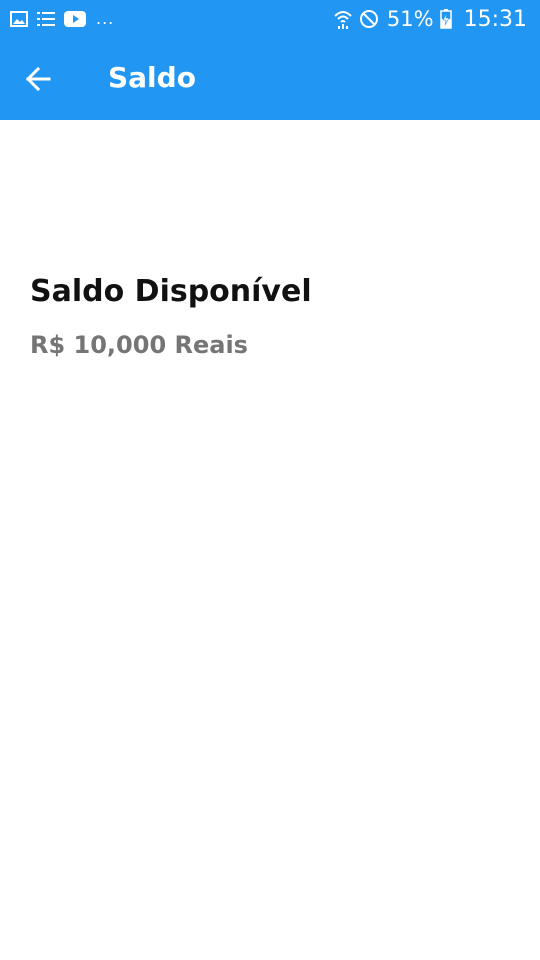 Image resolution: width=540 pixels, height=960 pixels. What do you see at coordinates (171, 291) in the screenshot?
I see `balance-heading: Saldo Disponível` at bounding box center [171, 291].